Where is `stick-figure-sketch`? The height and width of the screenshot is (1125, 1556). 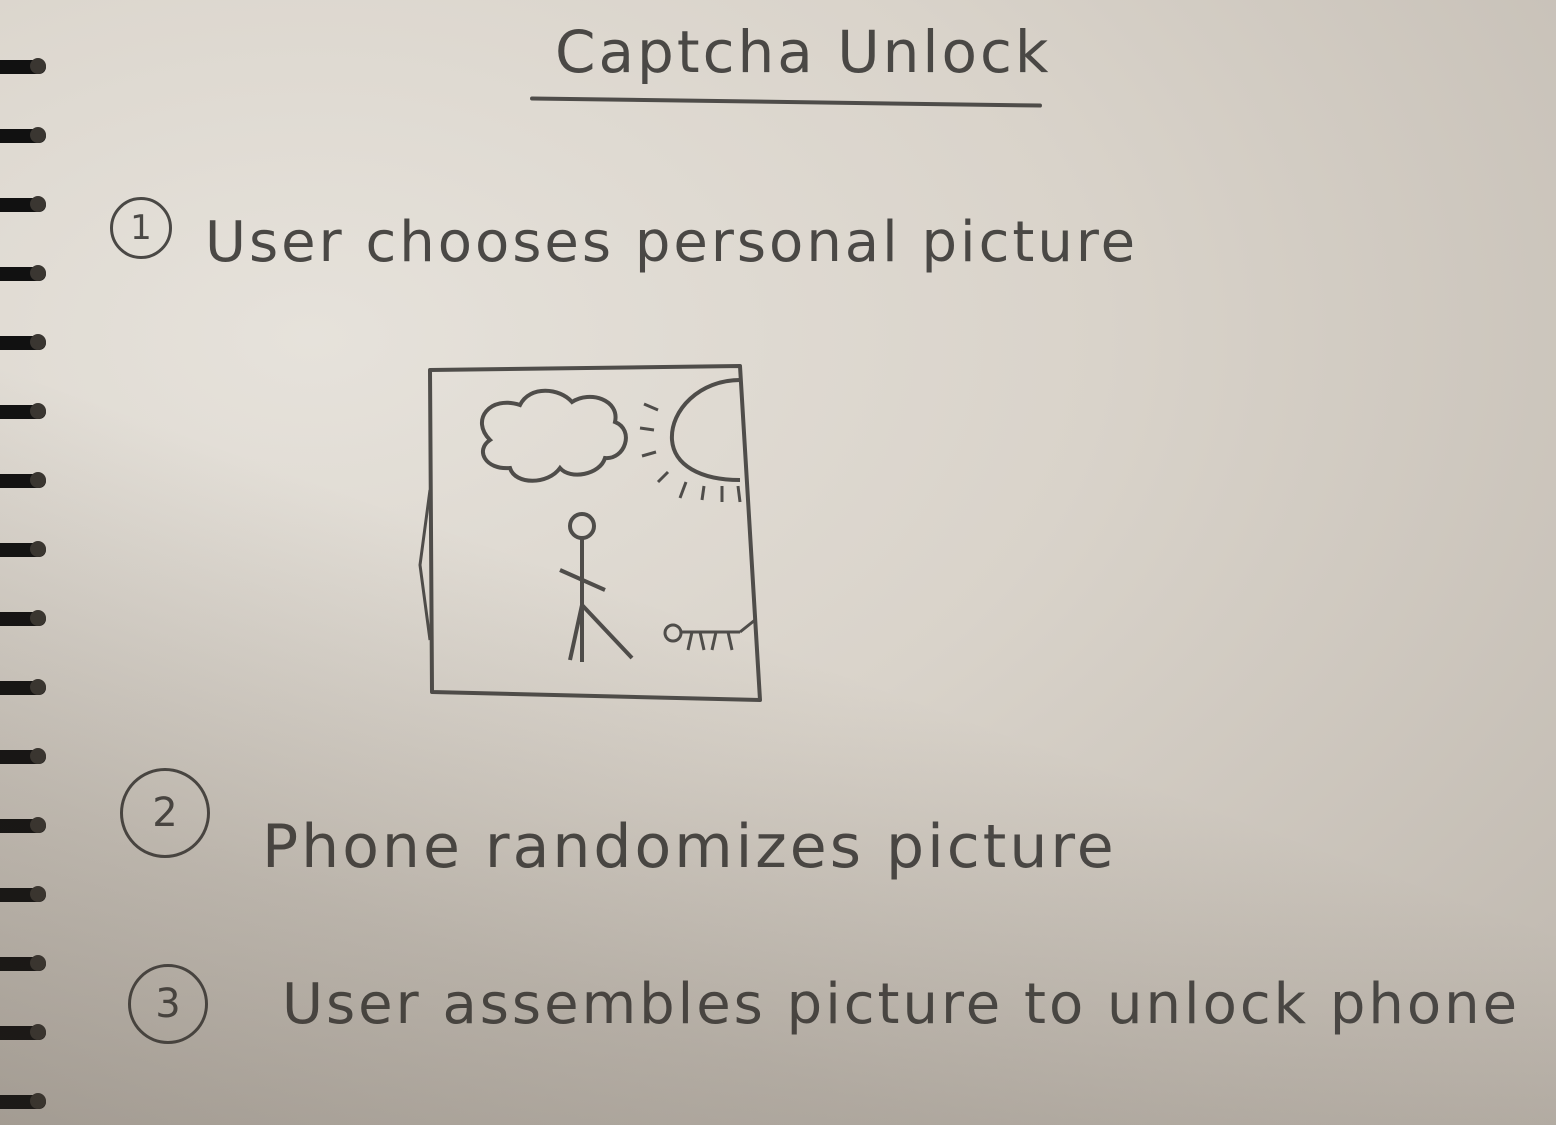 stick-figure-sketch is located at coordinates (596, 587).